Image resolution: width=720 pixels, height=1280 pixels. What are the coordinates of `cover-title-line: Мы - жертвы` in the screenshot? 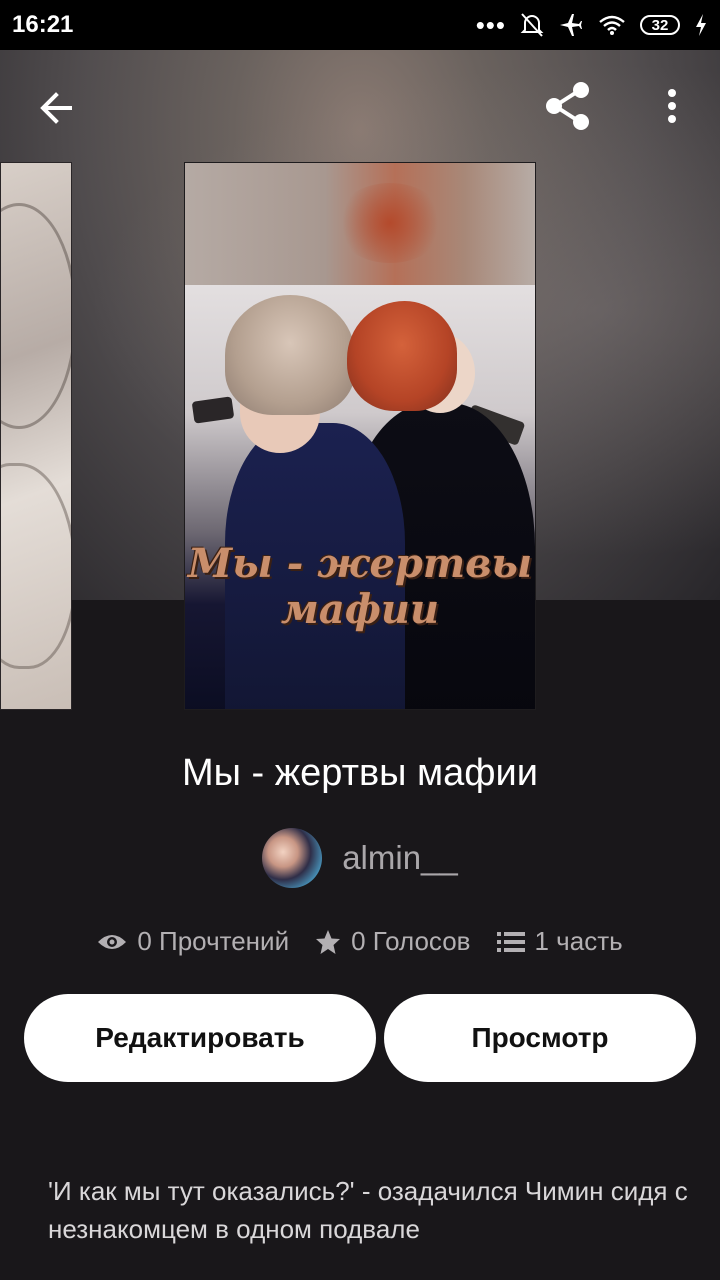 It's located at (360, 563).